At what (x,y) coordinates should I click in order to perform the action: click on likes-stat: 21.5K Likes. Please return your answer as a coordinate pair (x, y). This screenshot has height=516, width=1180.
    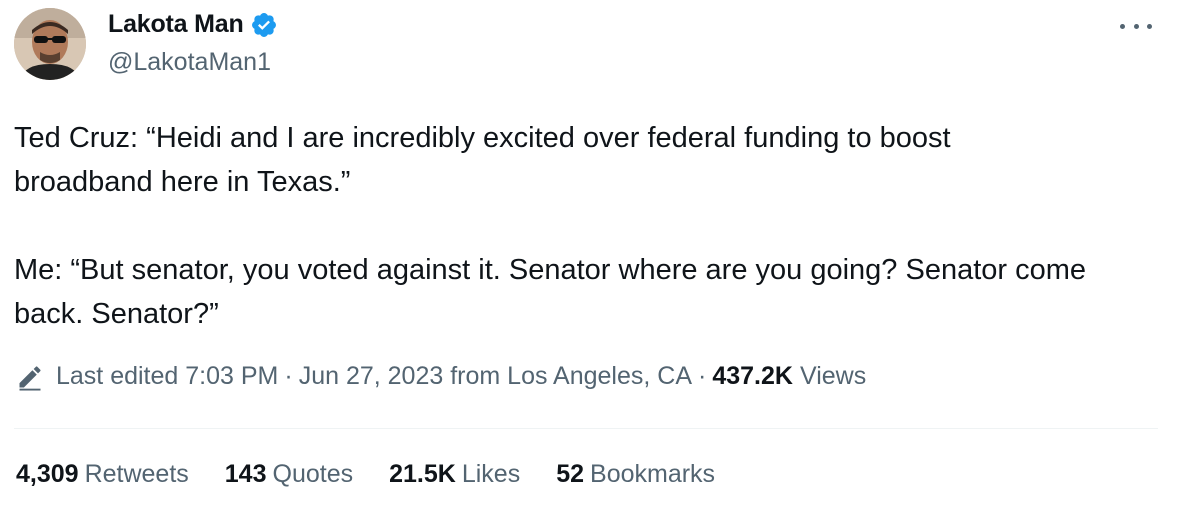
    Looking at the image, I should click on (454, 474).